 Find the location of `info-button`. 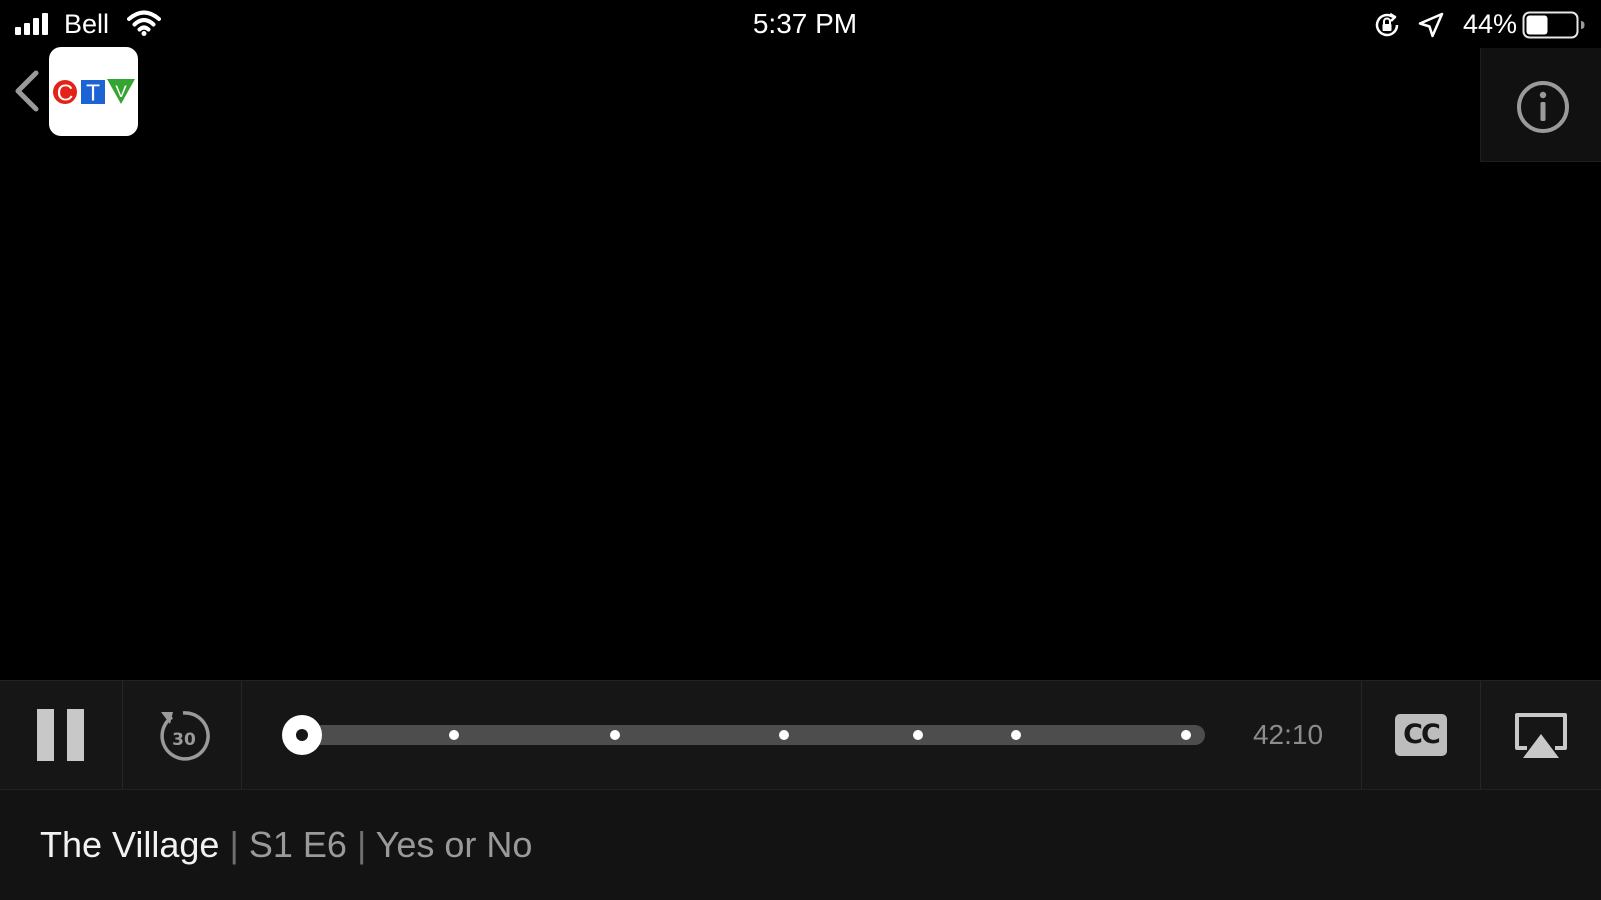

info-button is located at coordinates (1540, 105).